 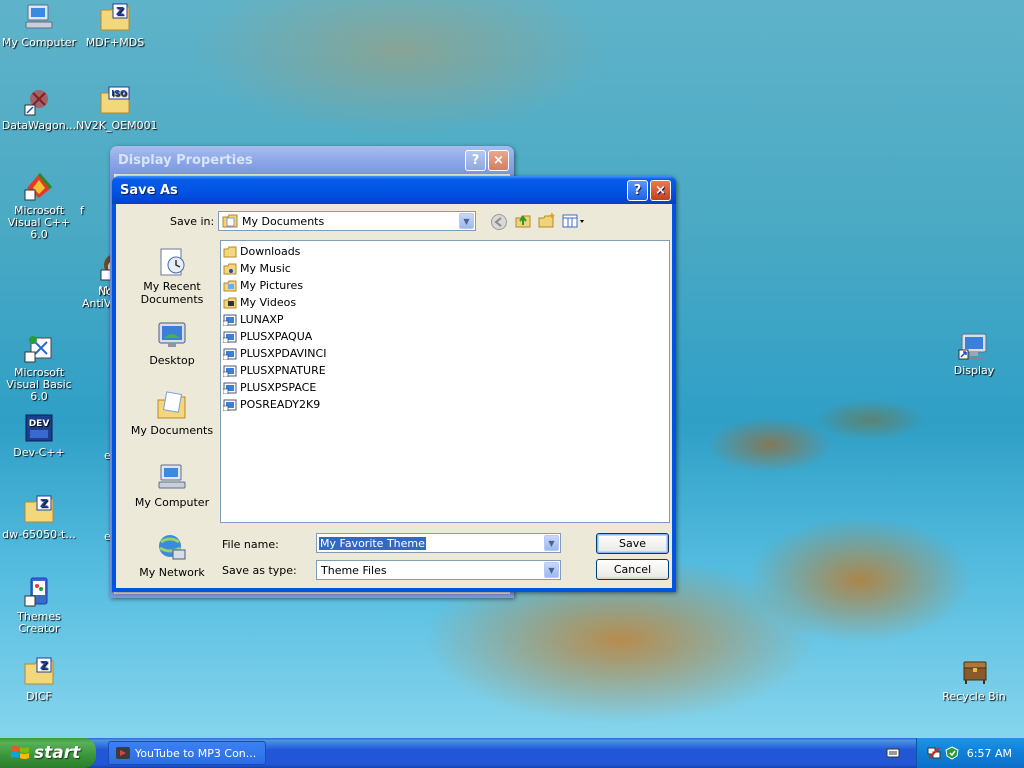 What do you see at coordinates (172, 276) in the screenshot?
I see `place-item: My Recent Documents` at bounding box center [172, 276].